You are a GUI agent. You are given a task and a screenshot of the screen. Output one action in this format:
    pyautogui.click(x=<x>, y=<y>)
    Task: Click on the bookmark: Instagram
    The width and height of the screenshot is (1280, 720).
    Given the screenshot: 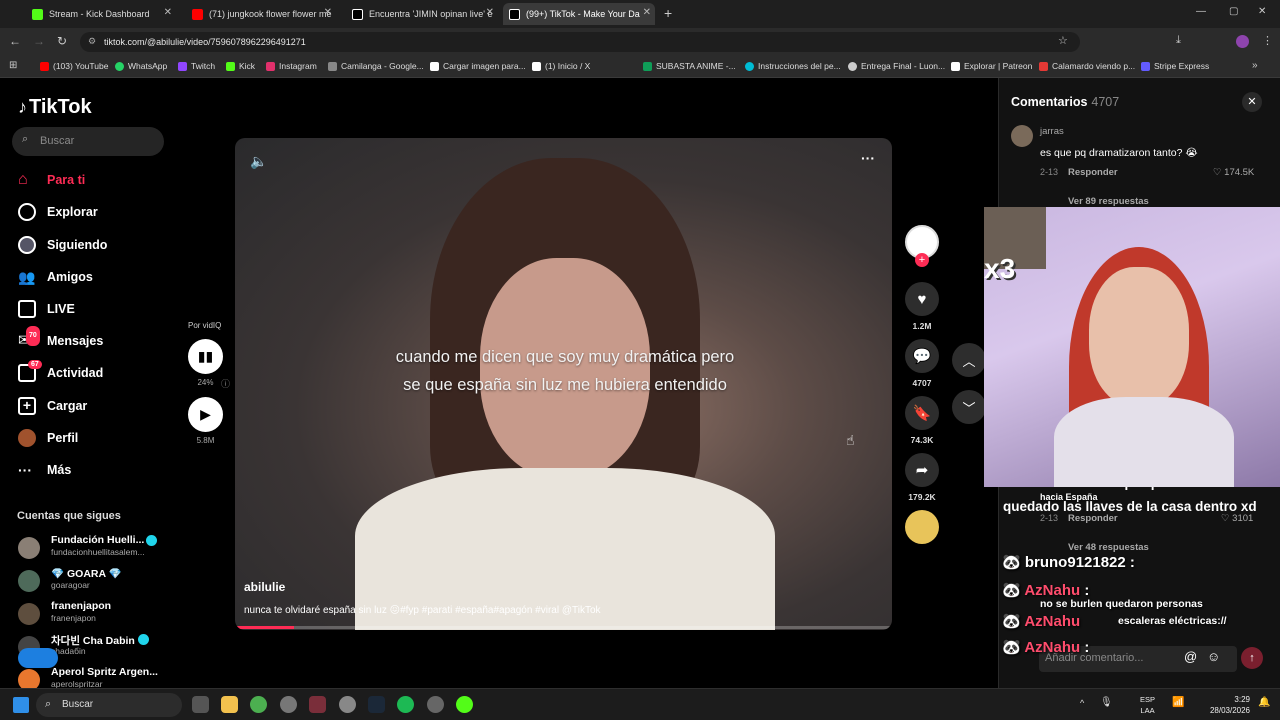 What is the action you would take?
    pyautogui.click(x=291, y=66)
    